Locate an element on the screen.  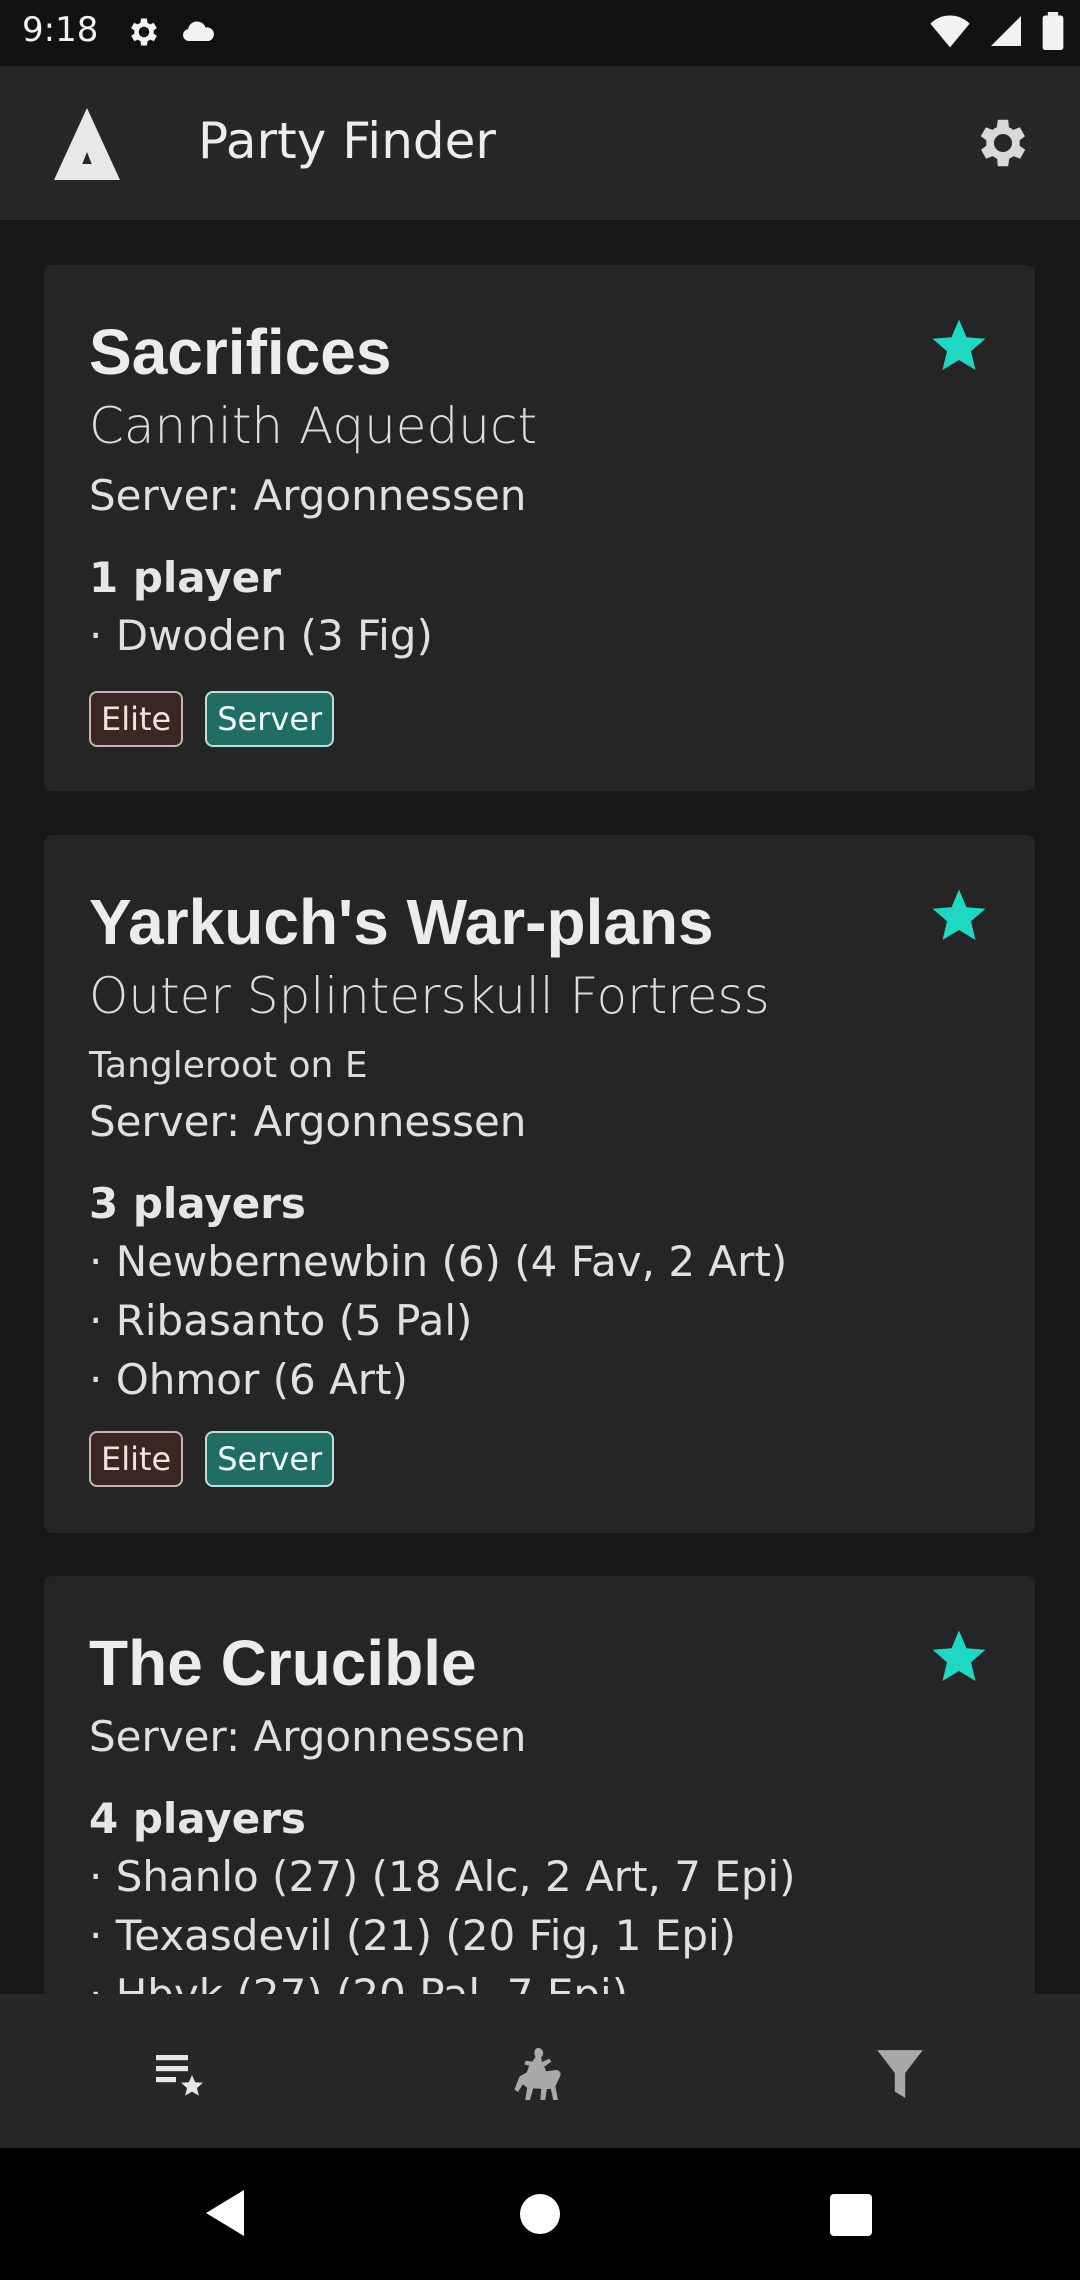
player-count: 1 player is located at coordinates (185, 577).